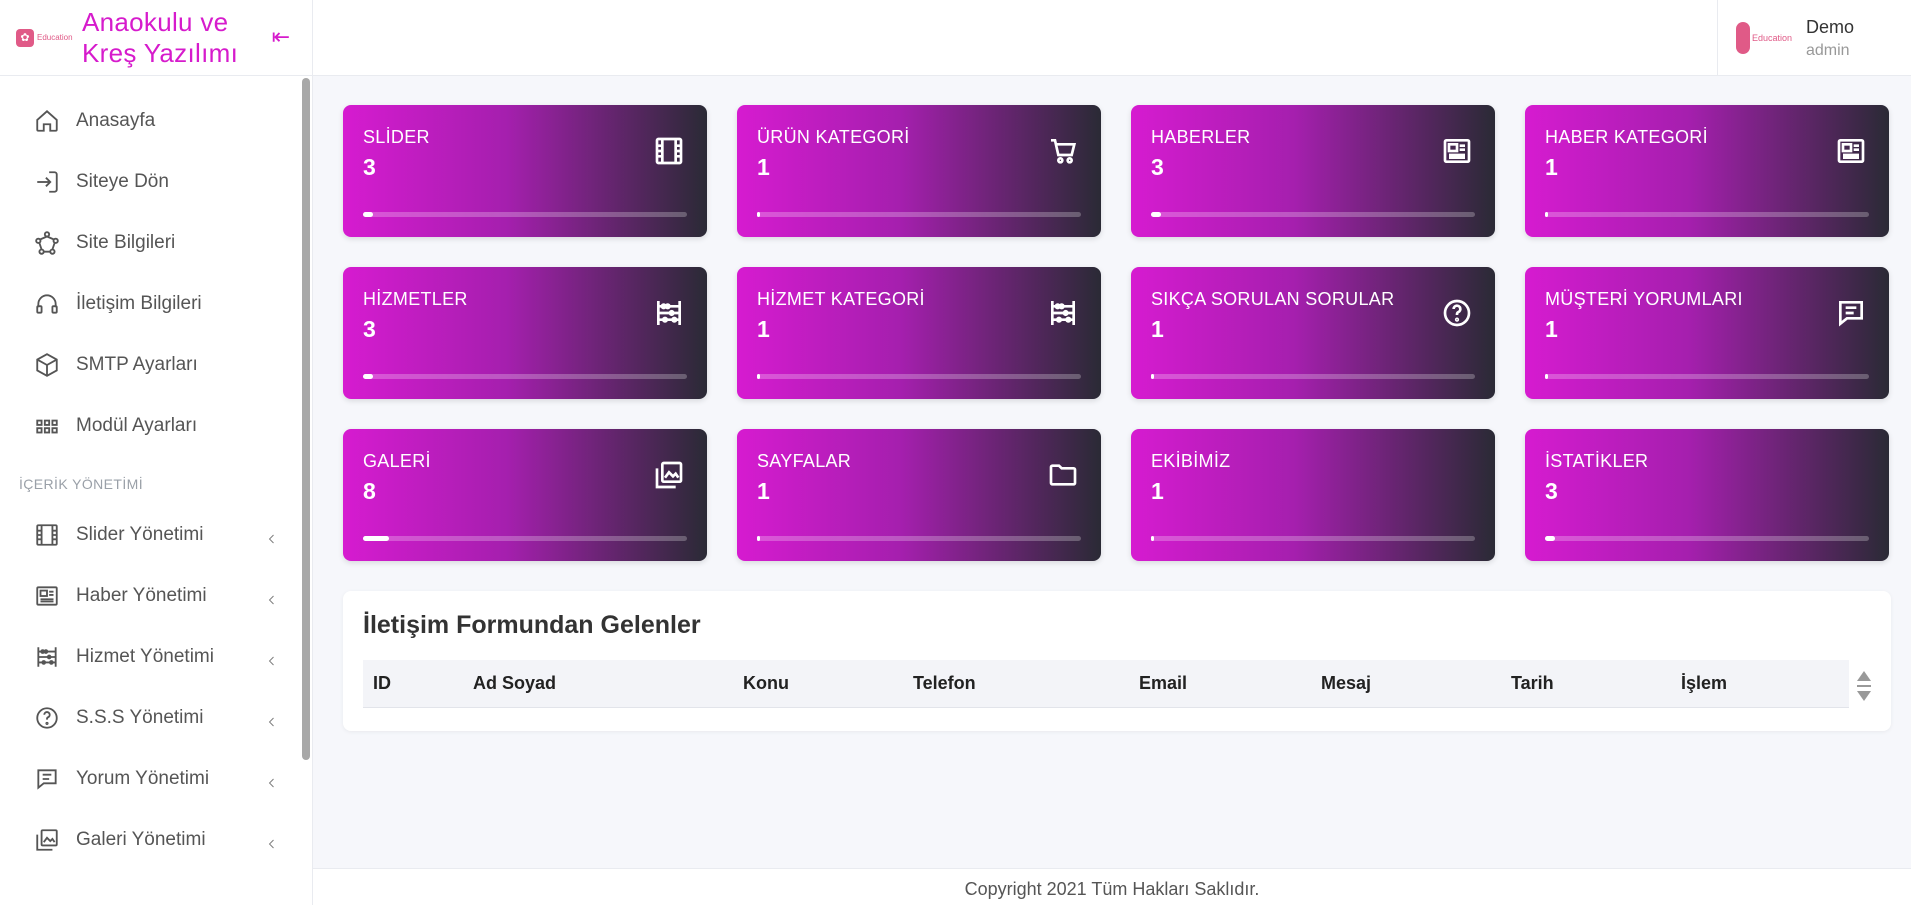 Image resolution: width=1911 pixels, height=905 pixels. What do you see at coordinates (140, 717) in the screenshot?
I see `sidebar-item-label: S.S.S Yönetimi` at bounding box center [140, 717].